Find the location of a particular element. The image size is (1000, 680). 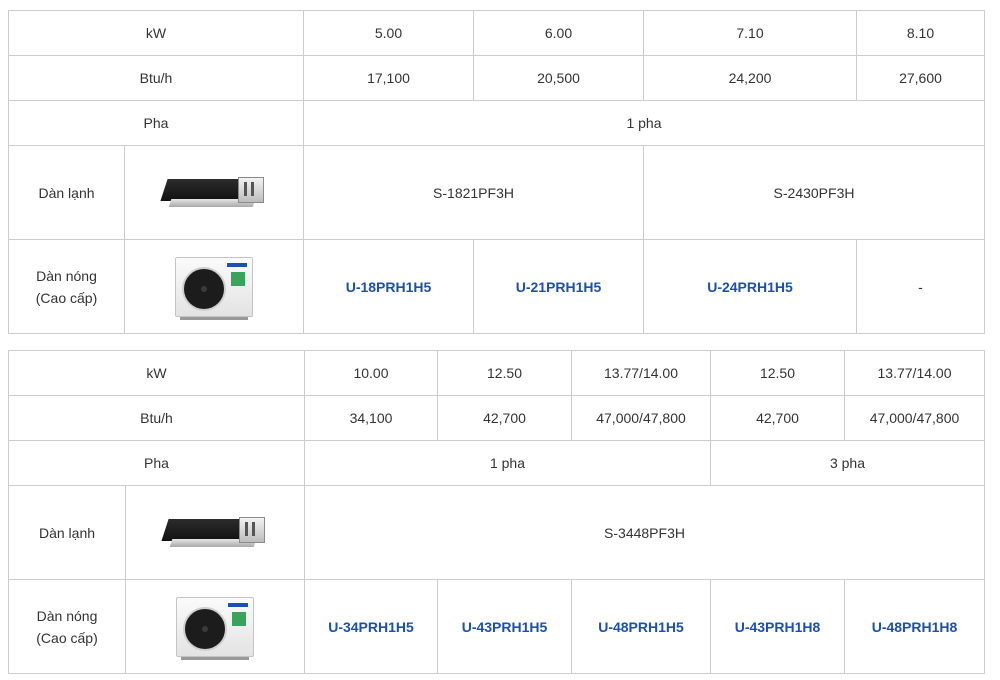

btu-value: 34,100 is located at coordinates (371, 418).